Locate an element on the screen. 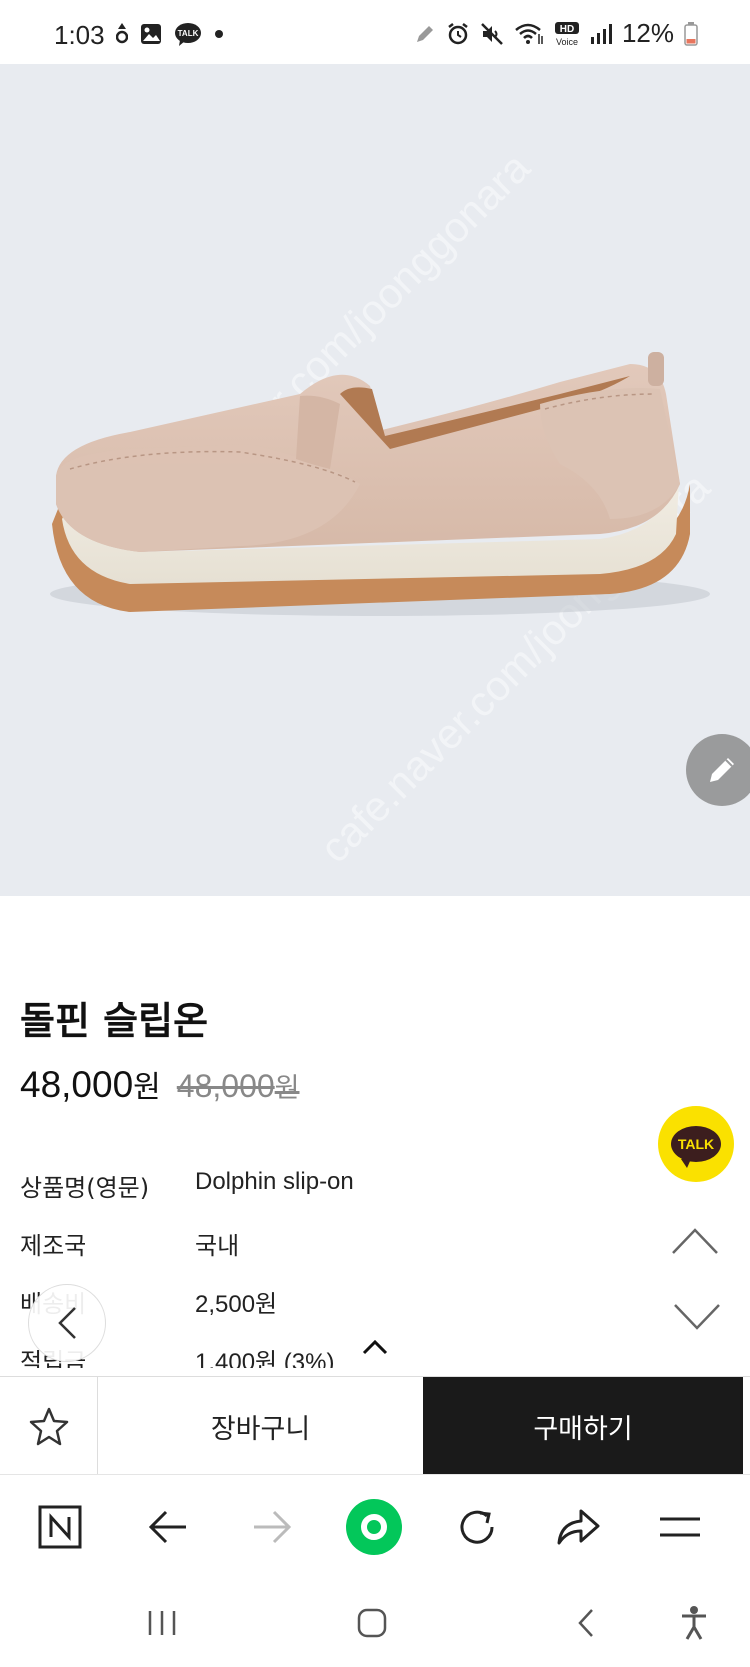 This screenshot has height=1667, width=750. product-title: 돌핀 슬립온 is located at coordinates (114, 1021).